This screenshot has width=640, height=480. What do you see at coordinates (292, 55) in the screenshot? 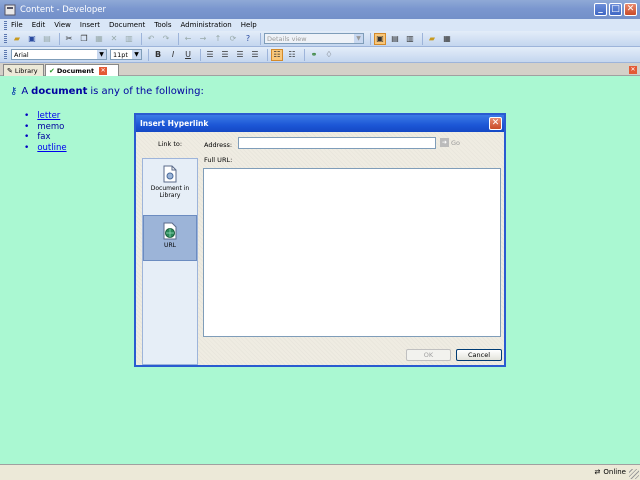
I see `numbered-list-icon: ☷` at bounding box center [292, 55].